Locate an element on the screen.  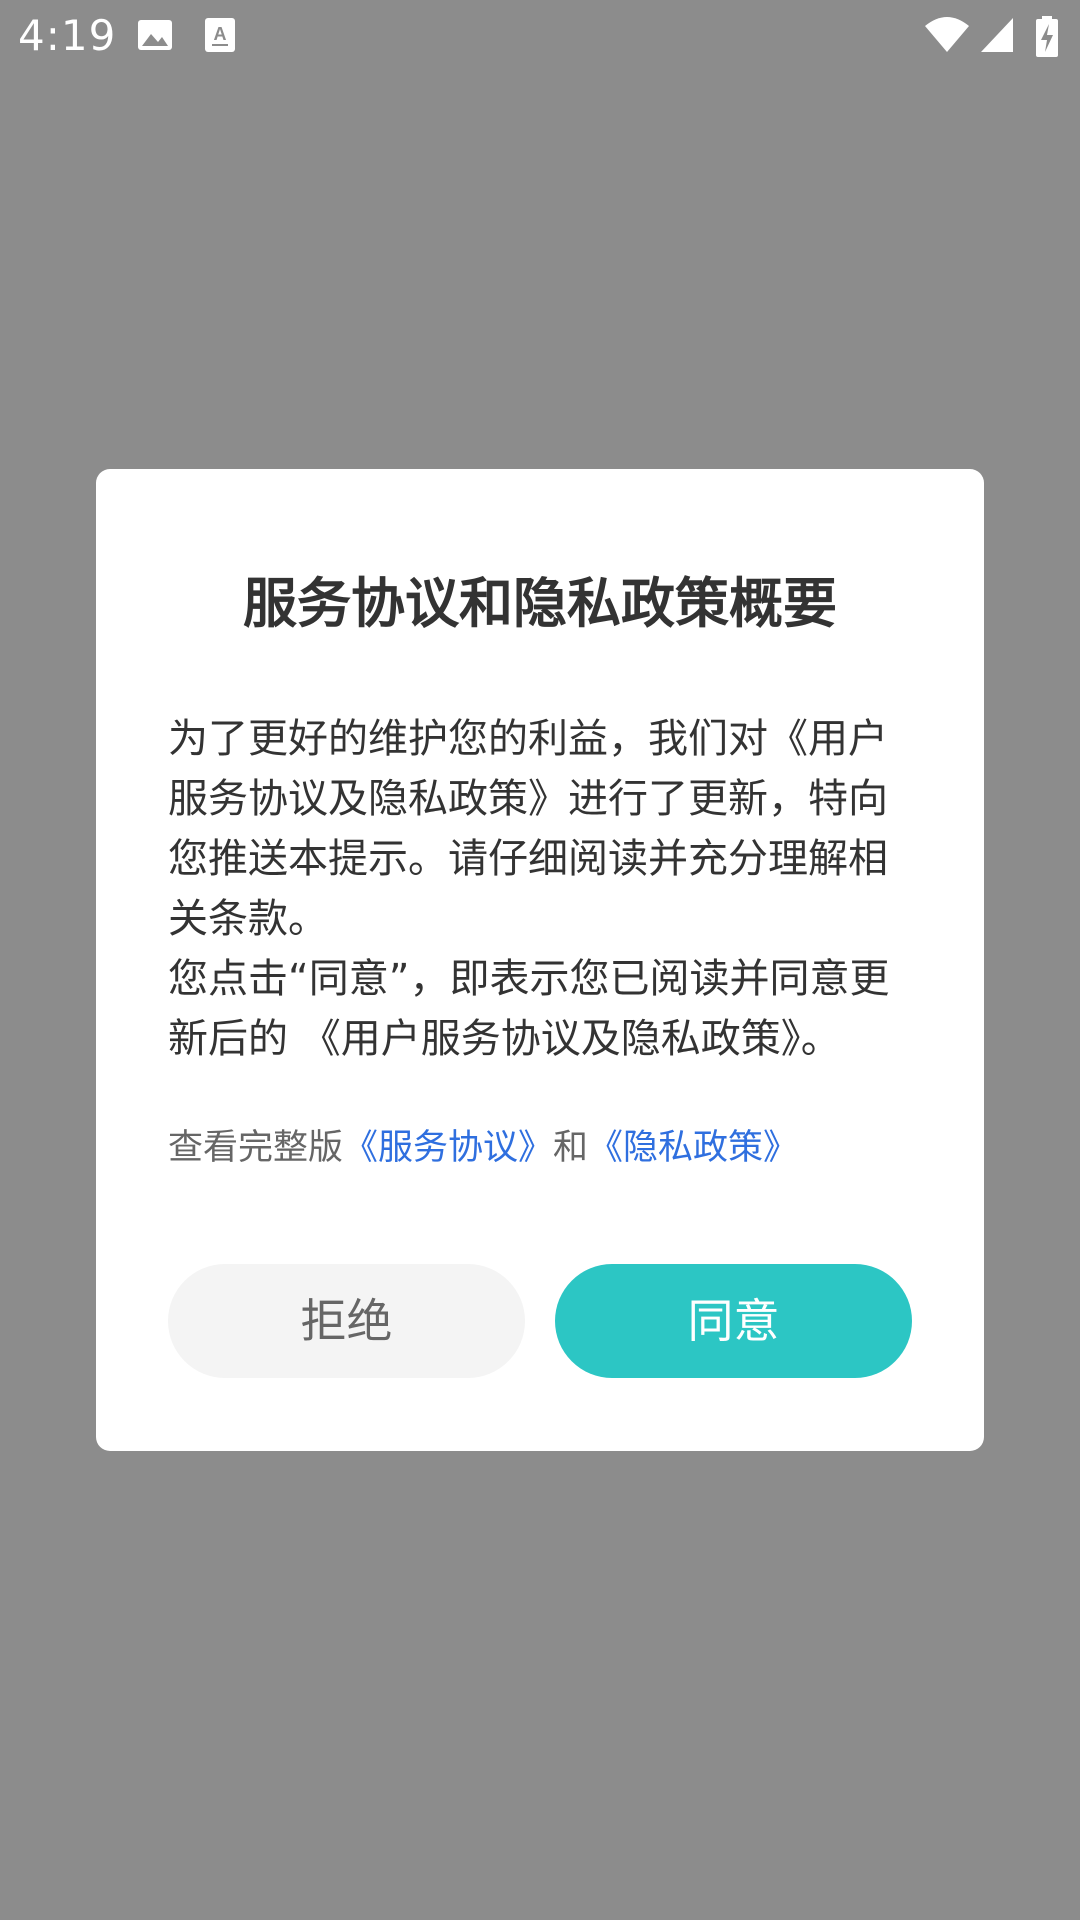
status-time: 4:19 is located at coordinates (67, 35).